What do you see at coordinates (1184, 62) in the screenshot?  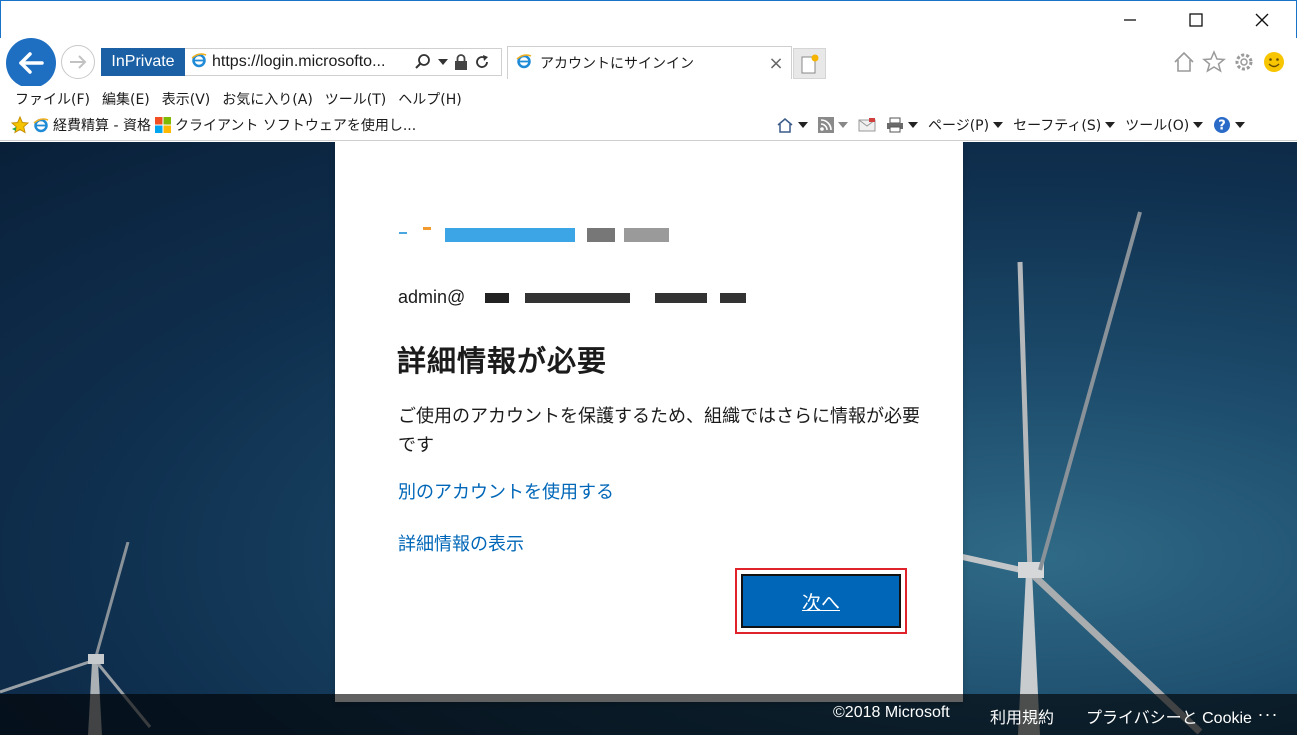 I see `home-icon` at bounding box center [1184, 62].